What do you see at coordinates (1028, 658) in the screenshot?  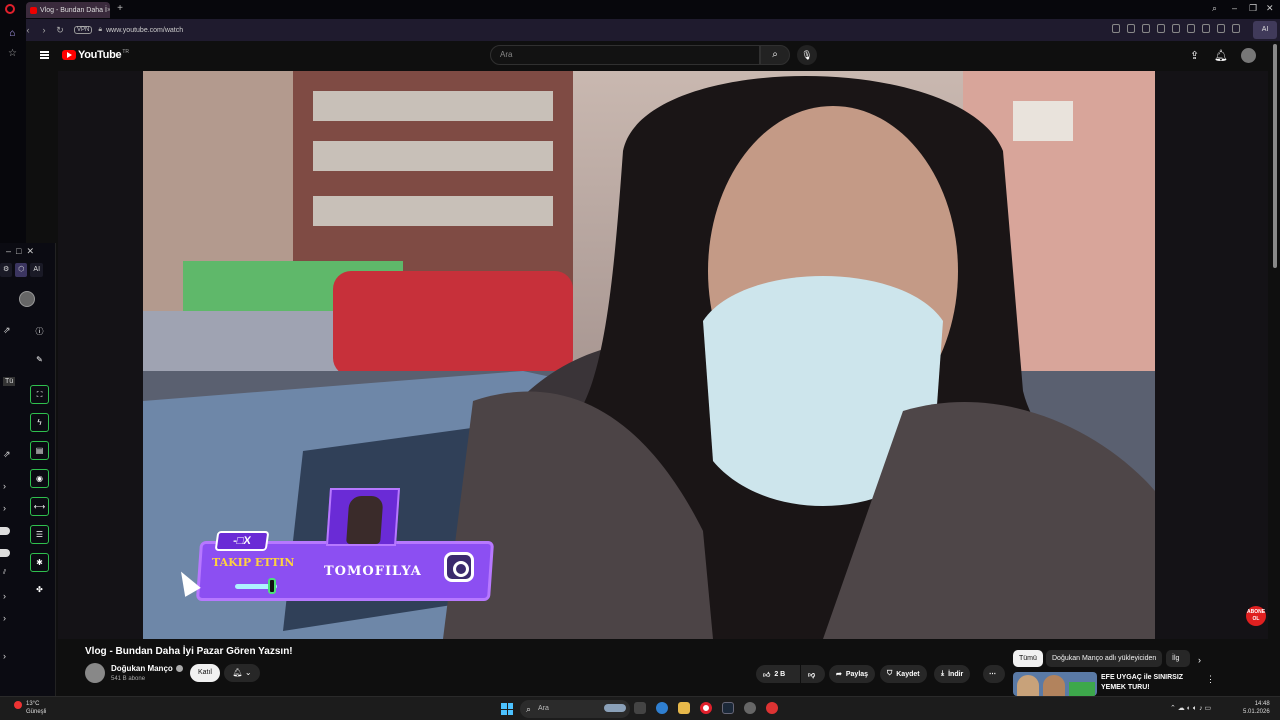 I see `chip-all: Tümü` at bounding box center [1028, 658].